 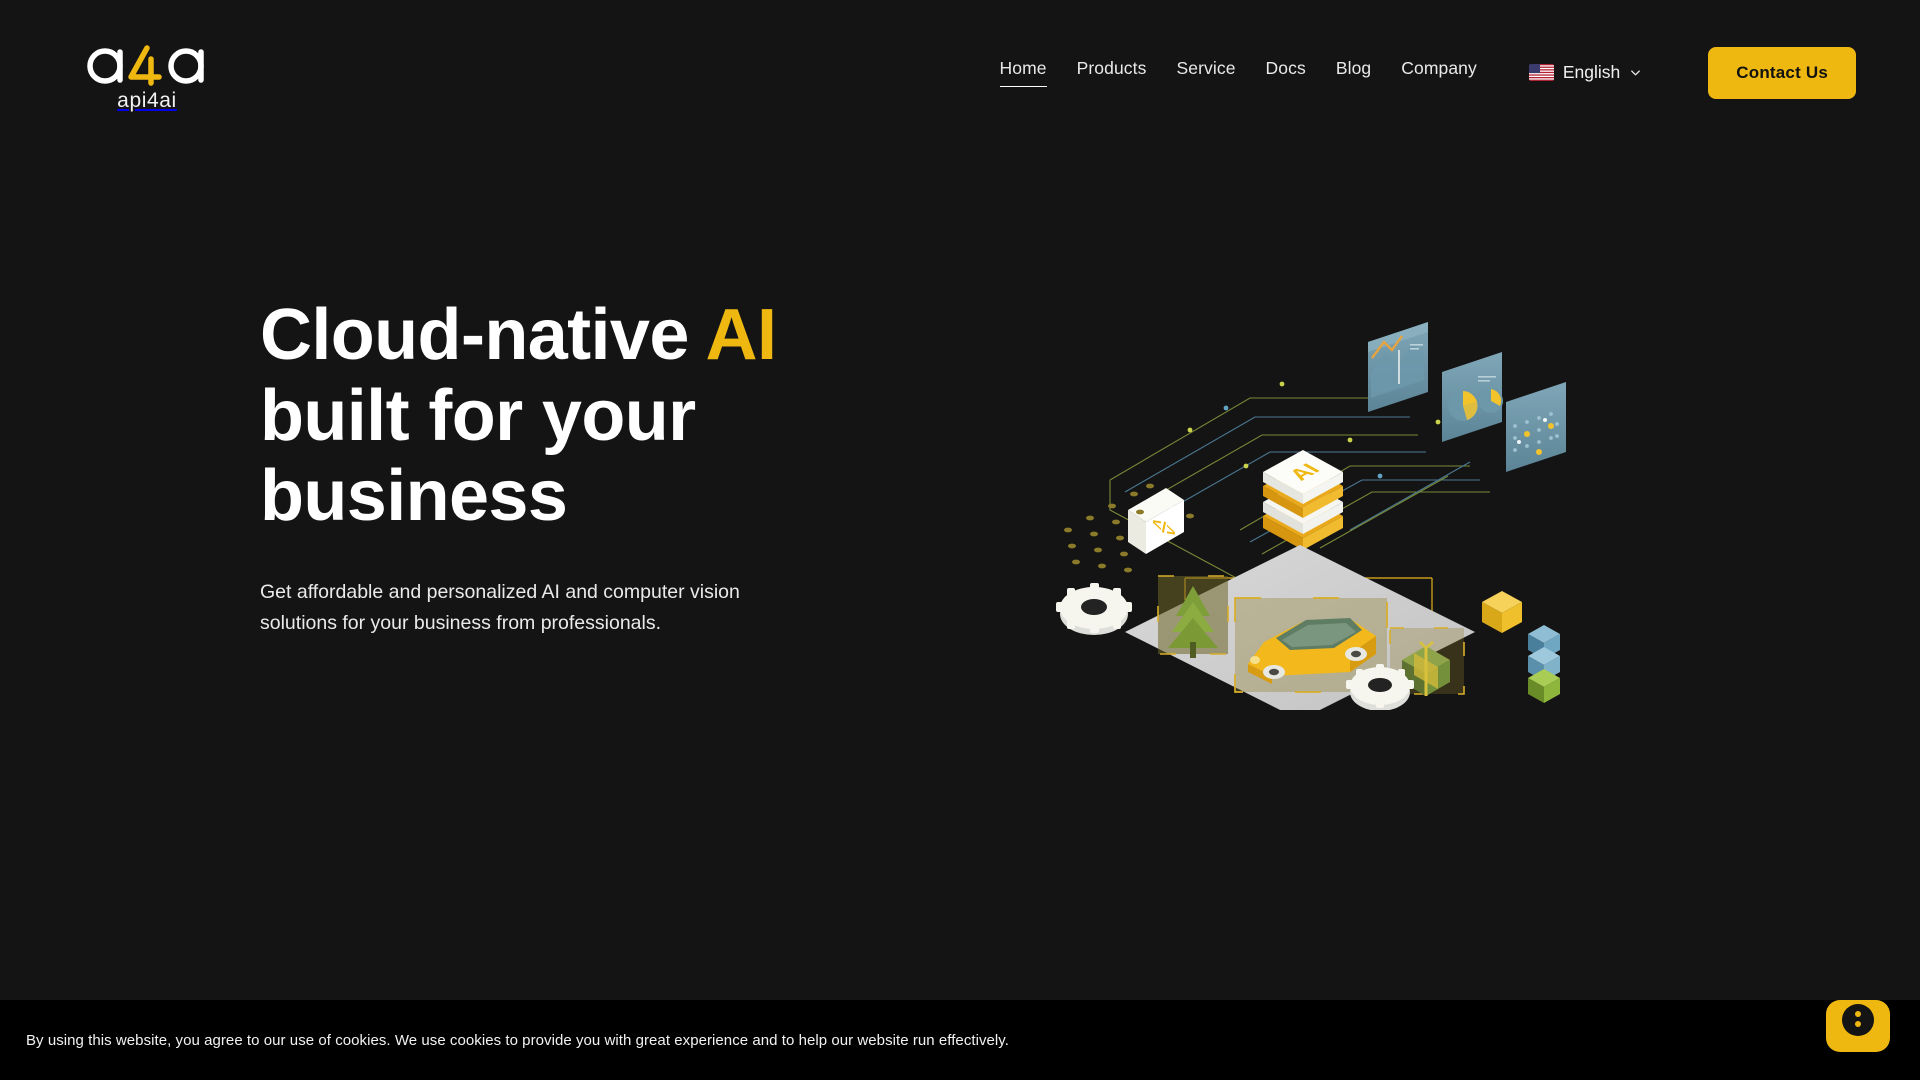 What do you see at coordinates (1472, 397) in the screenshot?
I see `pie-panel` at bounding box center [1472, 397].